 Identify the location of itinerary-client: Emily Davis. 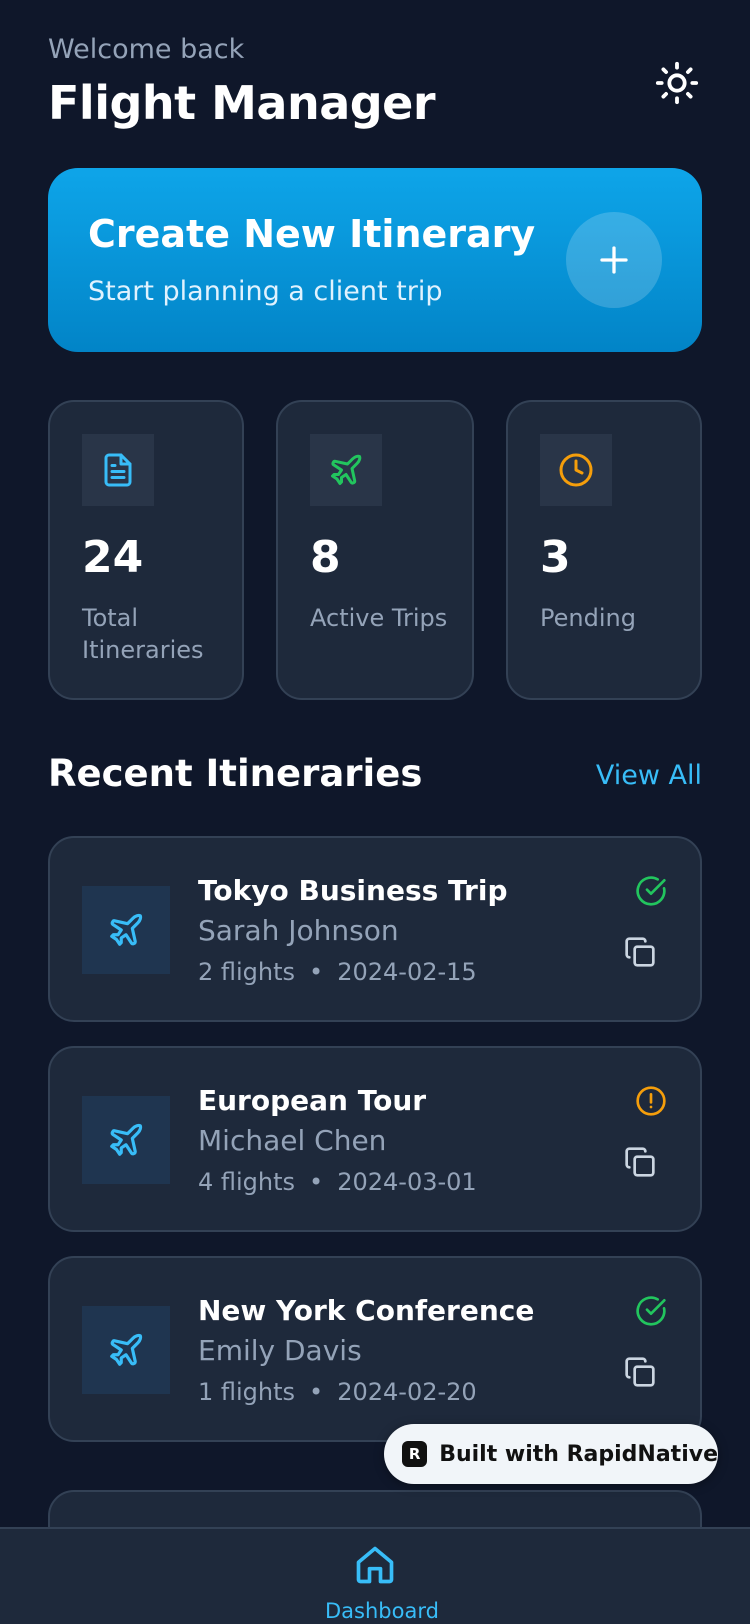
(280, 1350).